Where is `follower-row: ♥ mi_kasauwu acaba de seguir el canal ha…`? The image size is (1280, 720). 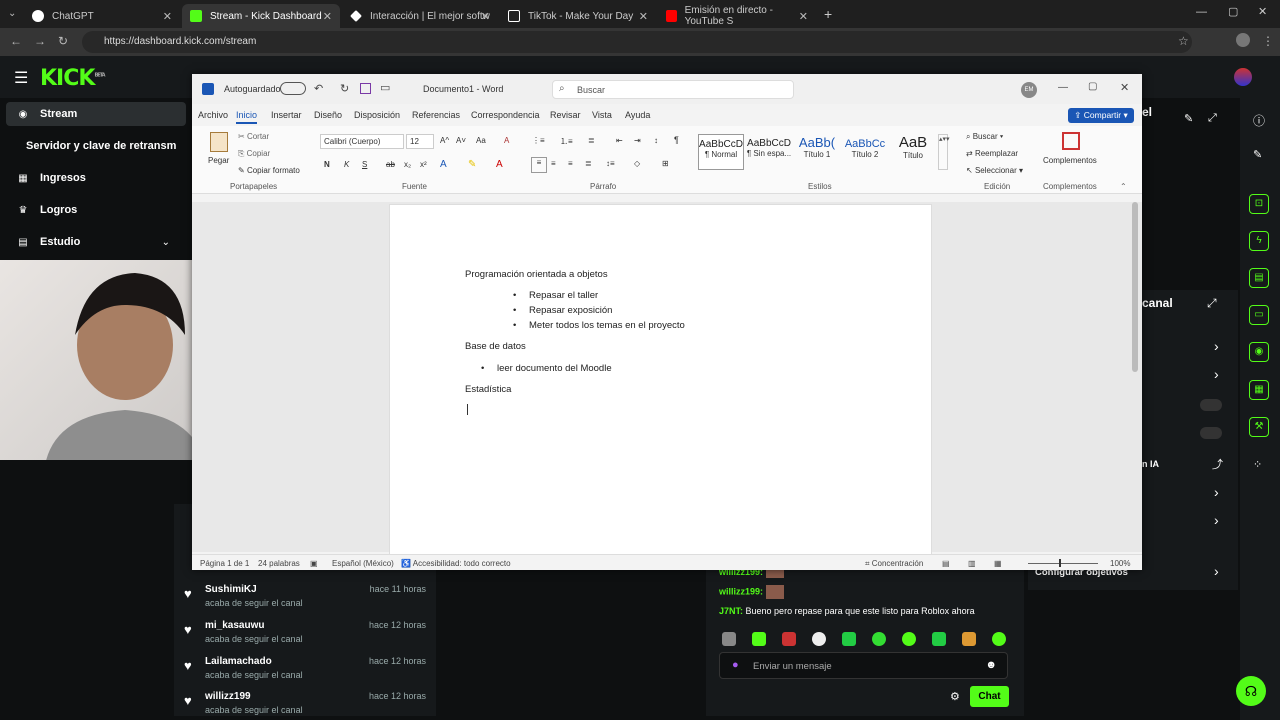
follower-row: ♥ mi_kasauwu acaba de seguir el canal ha… is located at coordinates (309, 637).